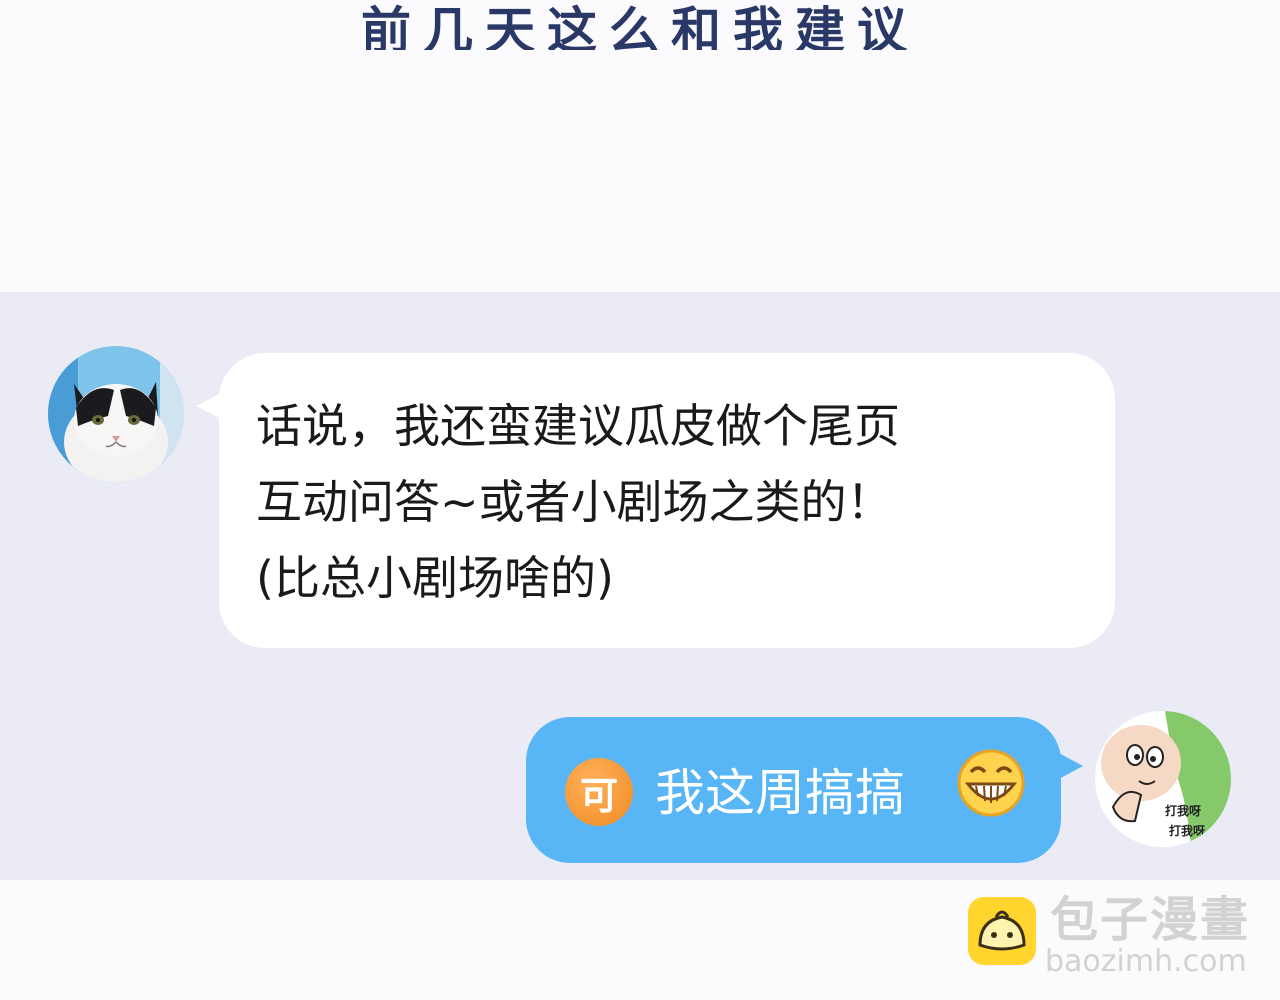 This screenshot has width=1280, height=1000. What do you see at coordinates (1146, 962) in the screenshot?
I see `brand-url: baozimh.com` at bounding box center [1146, 962].